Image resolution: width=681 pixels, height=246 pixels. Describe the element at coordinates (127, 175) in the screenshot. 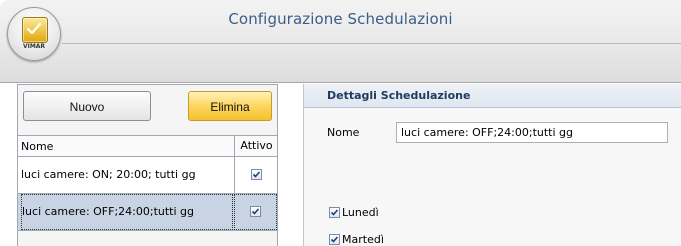

I see `row-name-cell: luci camere: ON; 20:00; tutti gg` at that location.